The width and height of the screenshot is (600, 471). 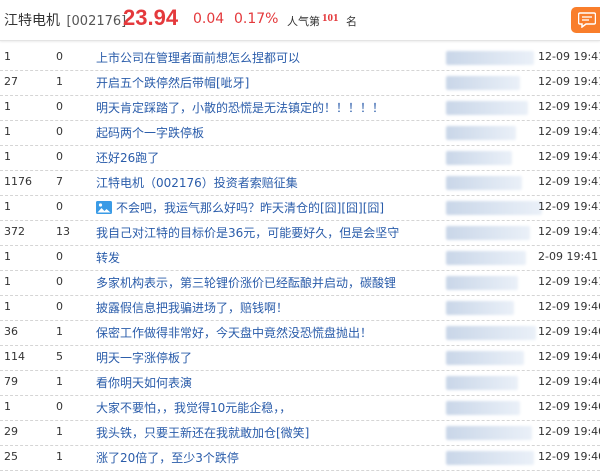 I want to click on post-title-link: 转发, so click(x=108, y=257).